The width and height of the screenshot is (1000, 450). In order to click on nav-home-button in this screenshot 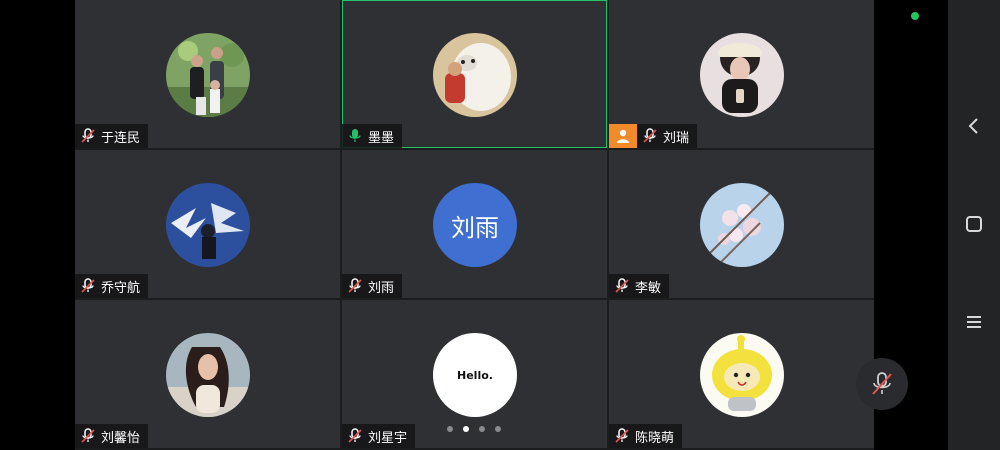, I will do `click(974, 224)`.